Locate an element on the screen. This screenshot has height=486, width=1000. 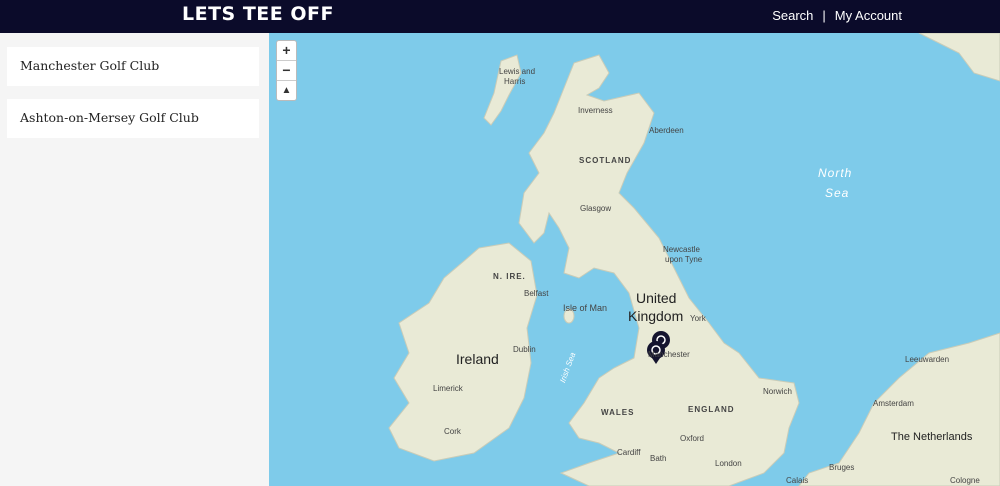
label-upon-tyne: upon Tyne is located at coordinates (684, 259).